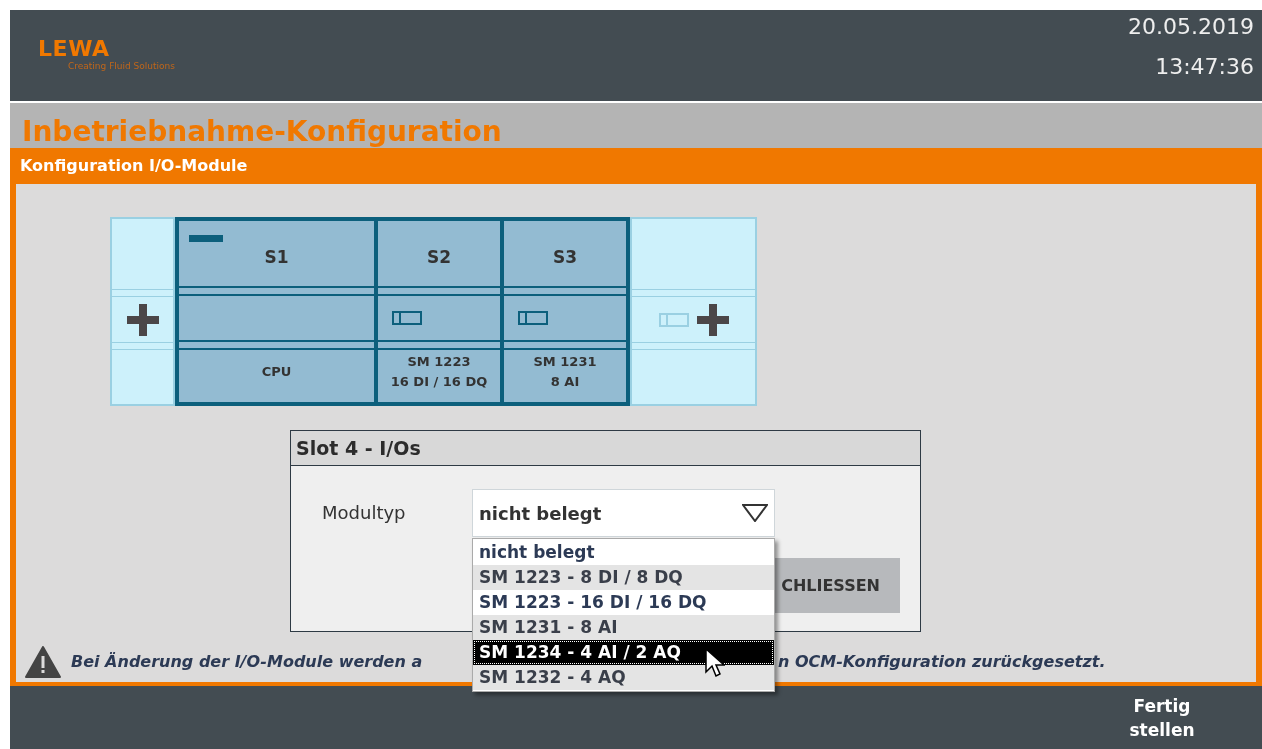 The image size is (1262, 749). What do you see at coordinates (623, 652) in the screenshot?
I see `dropdown-option: SM 1234 - 4 AI / 2 AQ` at bounding box center [623, 652].